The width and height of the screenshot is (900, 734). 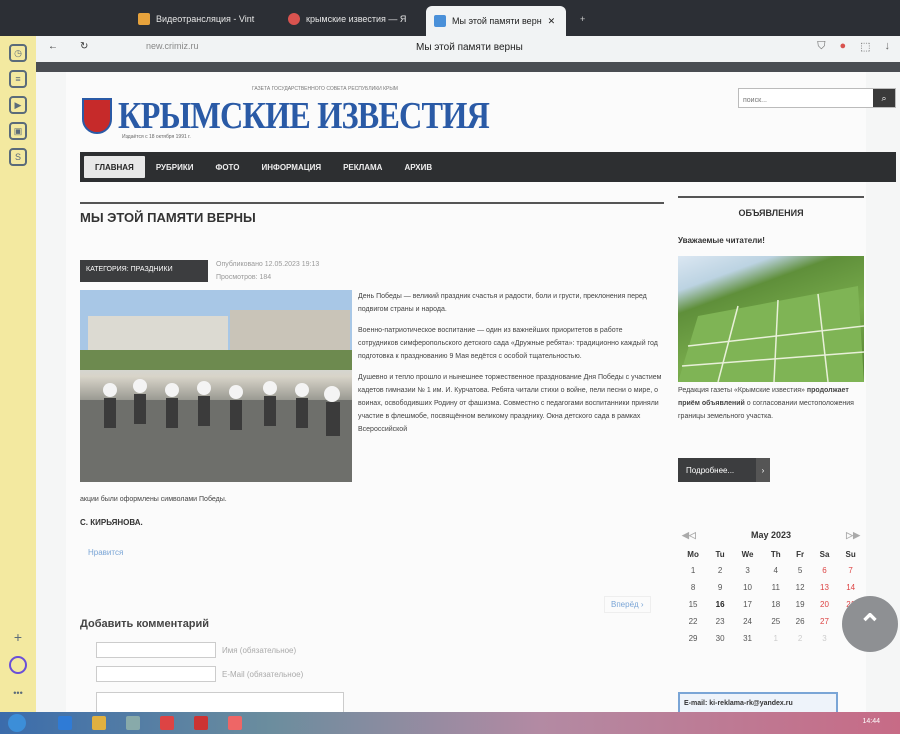 I want to click on more-icon: •••, so click(x=18, y=693).